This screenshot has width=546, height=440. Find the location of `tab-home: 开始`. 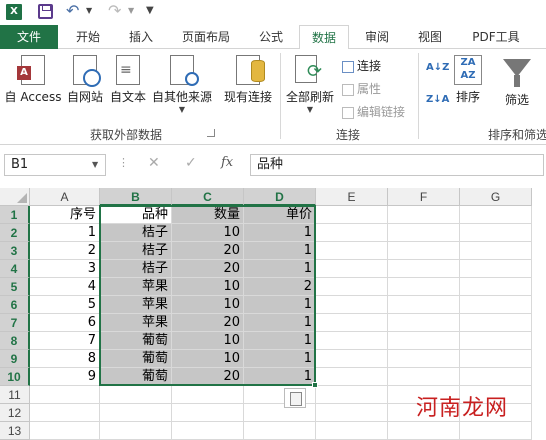

tab-home: 开始 is located at coordinates (88, 37).